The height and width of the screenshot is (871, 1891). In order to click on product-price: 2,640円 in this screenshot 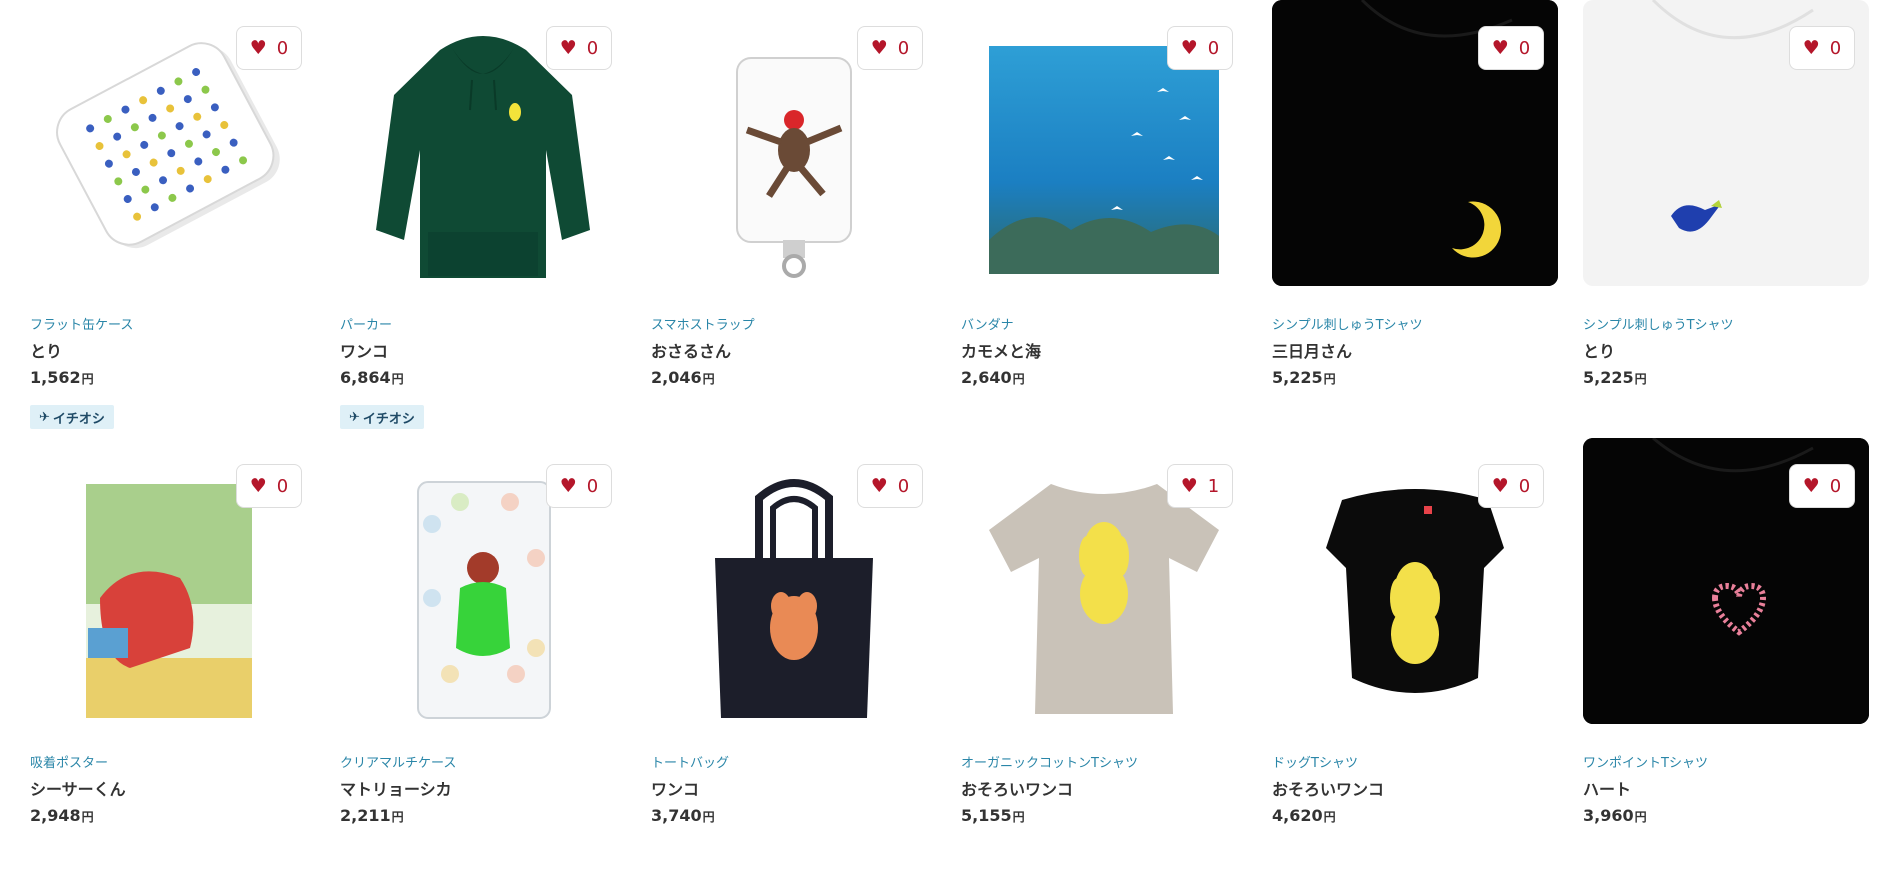, I will do `click(993, 377)`.